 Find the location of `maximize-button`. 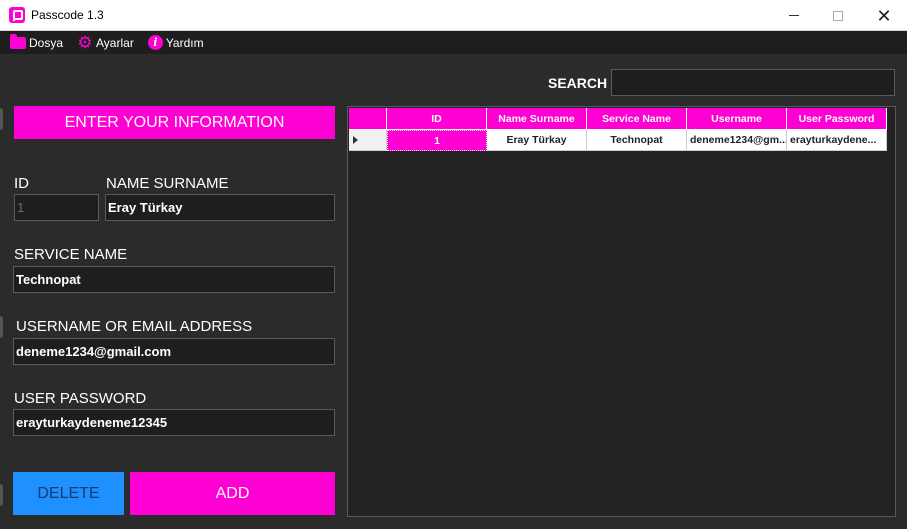

maximize-button is located at coordinates (838, 15).